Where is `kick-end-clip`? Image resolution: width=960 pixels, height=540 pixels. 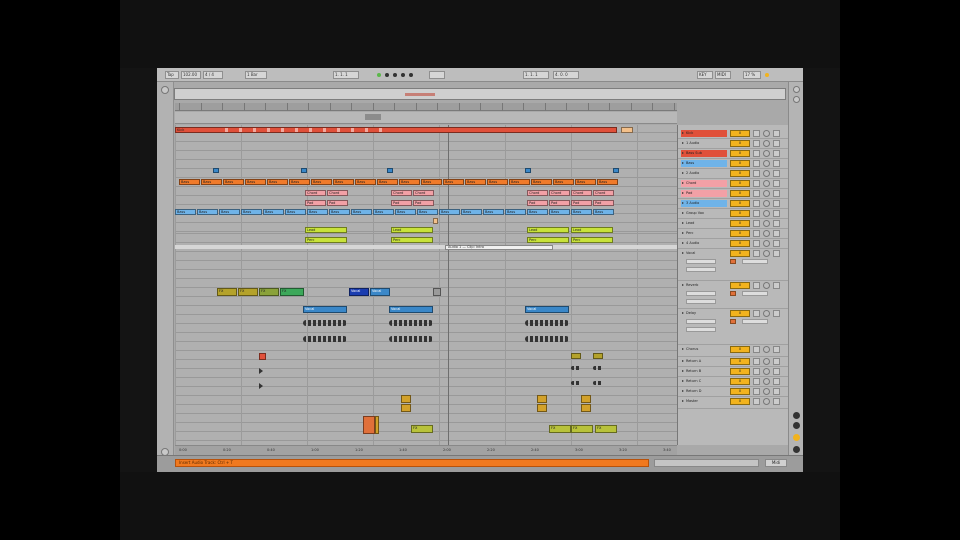
kick-end-clip is located at coordinates (627, 130).